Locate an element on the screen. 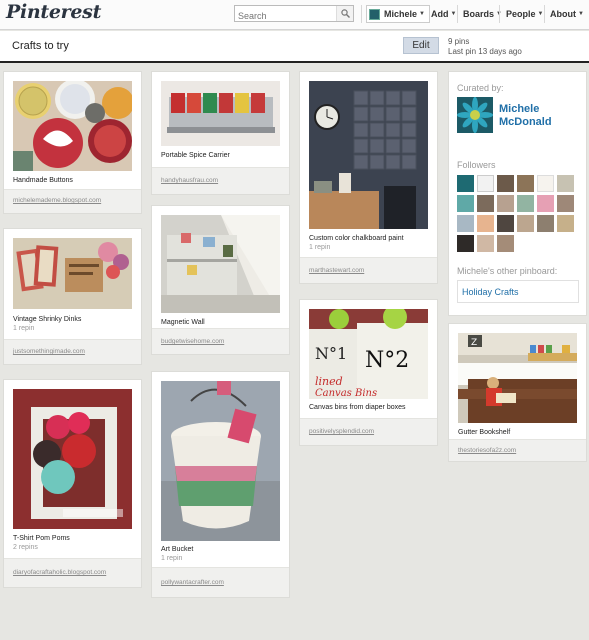  search-icon is located at coordinates (344, 13).